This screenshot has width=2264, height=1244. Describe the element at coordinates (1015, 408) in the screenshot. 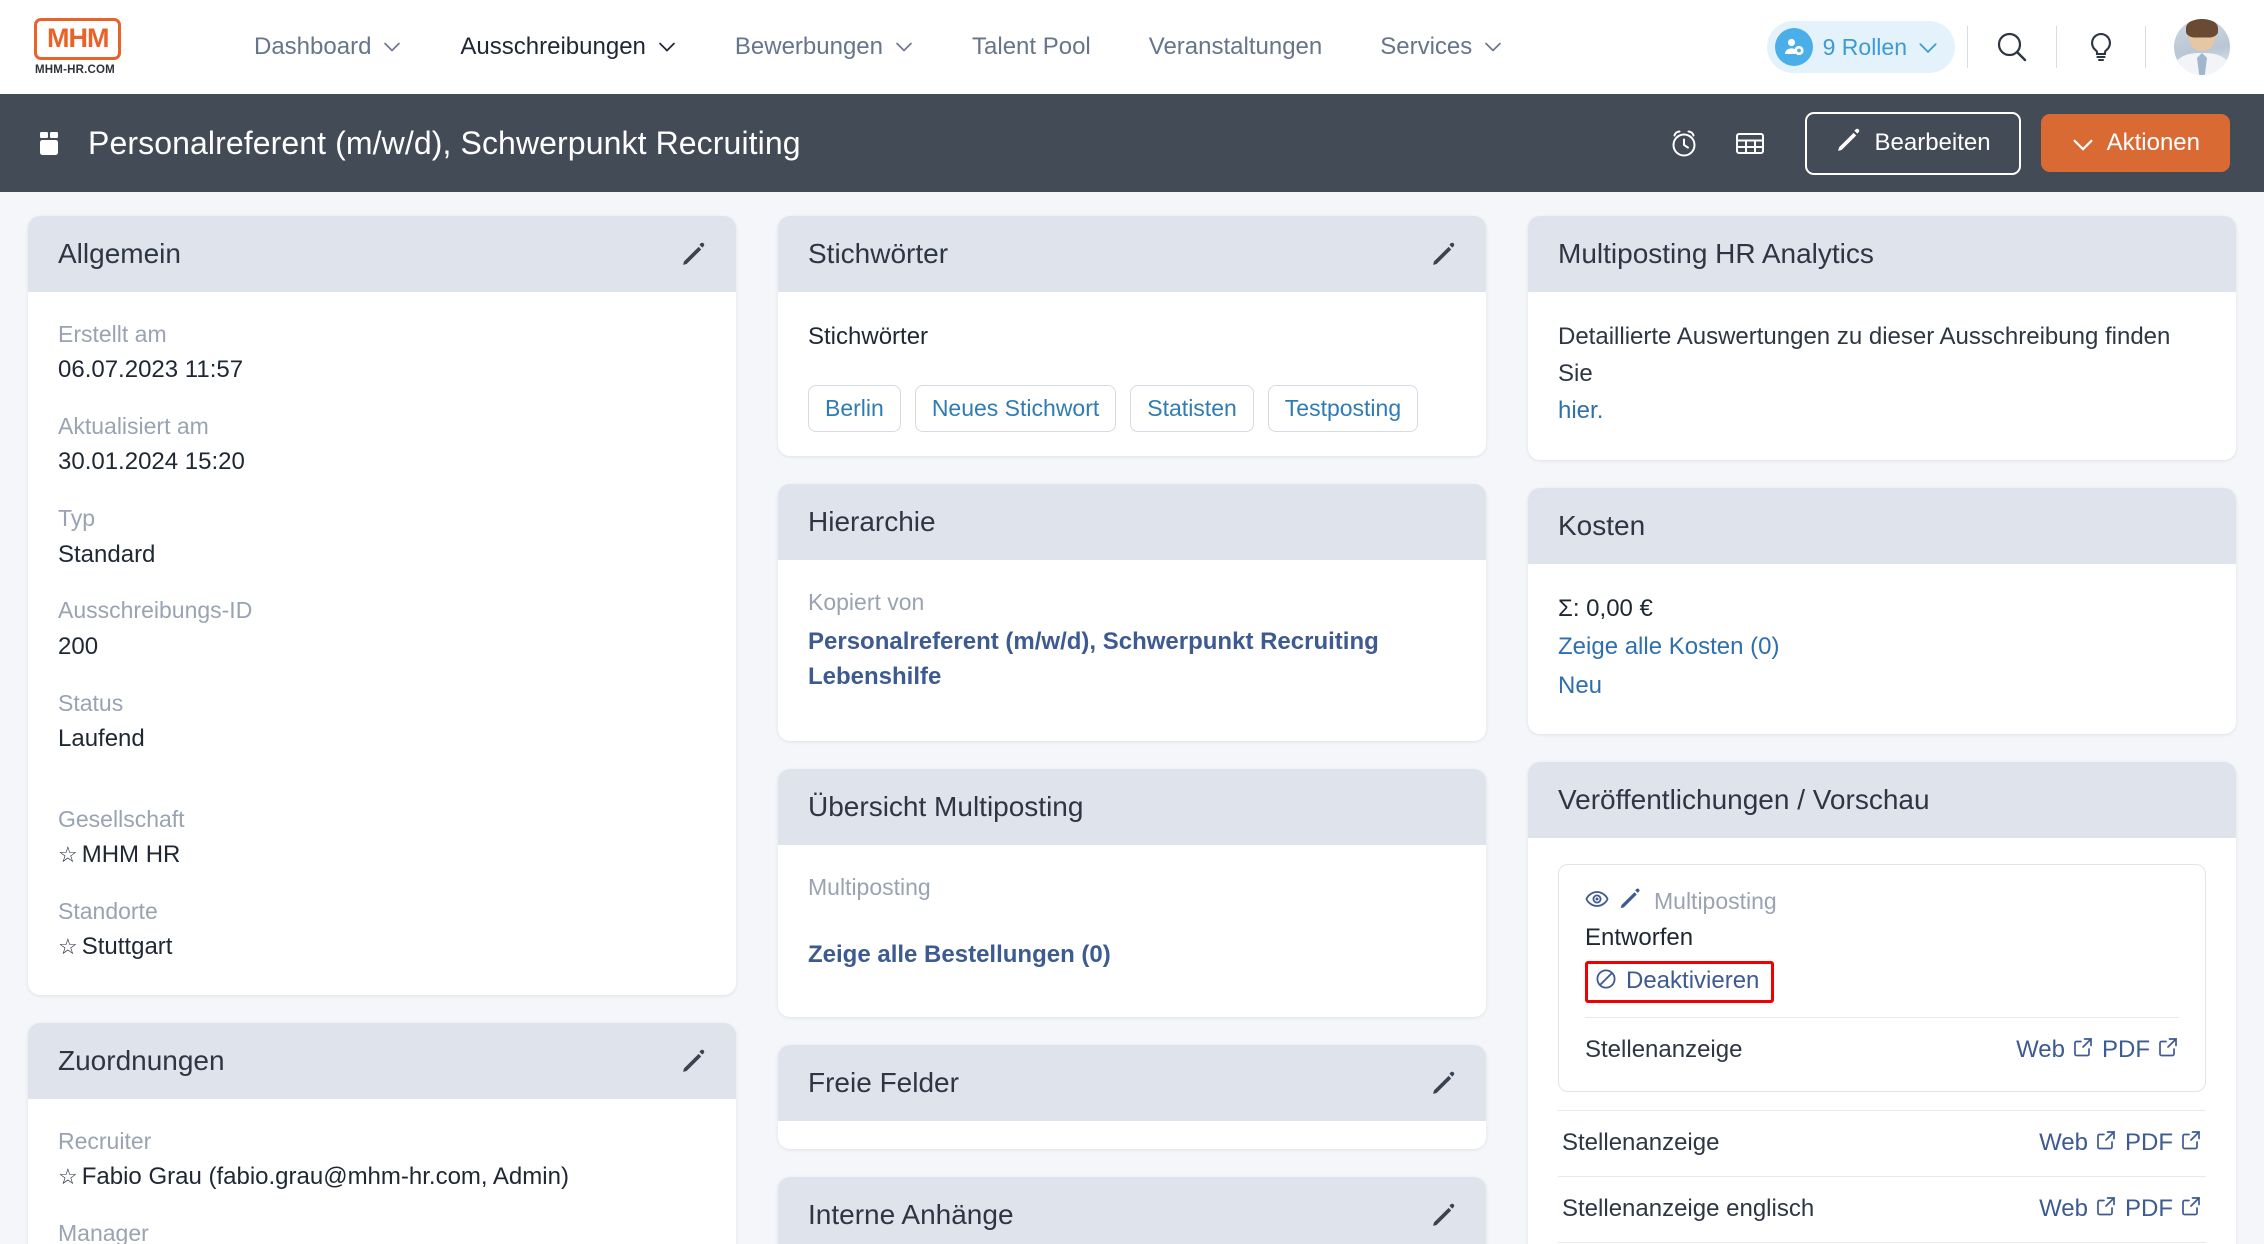

I see `tag-item: Neues Stichwort` at that location.